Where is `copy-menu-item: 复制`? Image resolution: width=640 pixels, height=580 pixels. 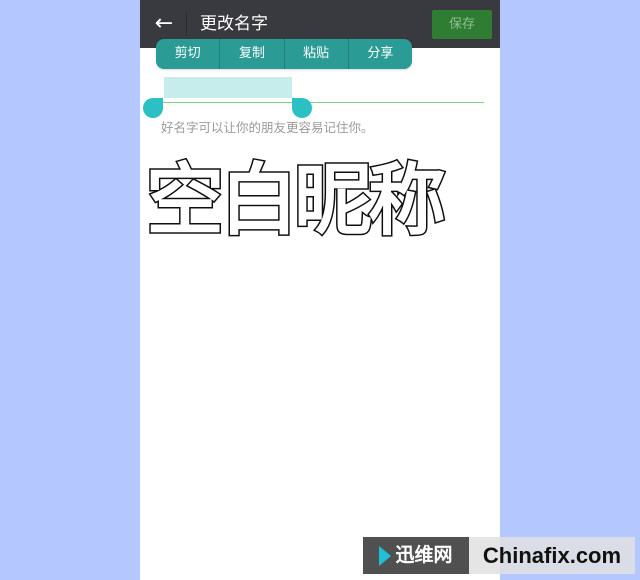 copy-menu-item: 复制 is located at coordinates (252, 54).